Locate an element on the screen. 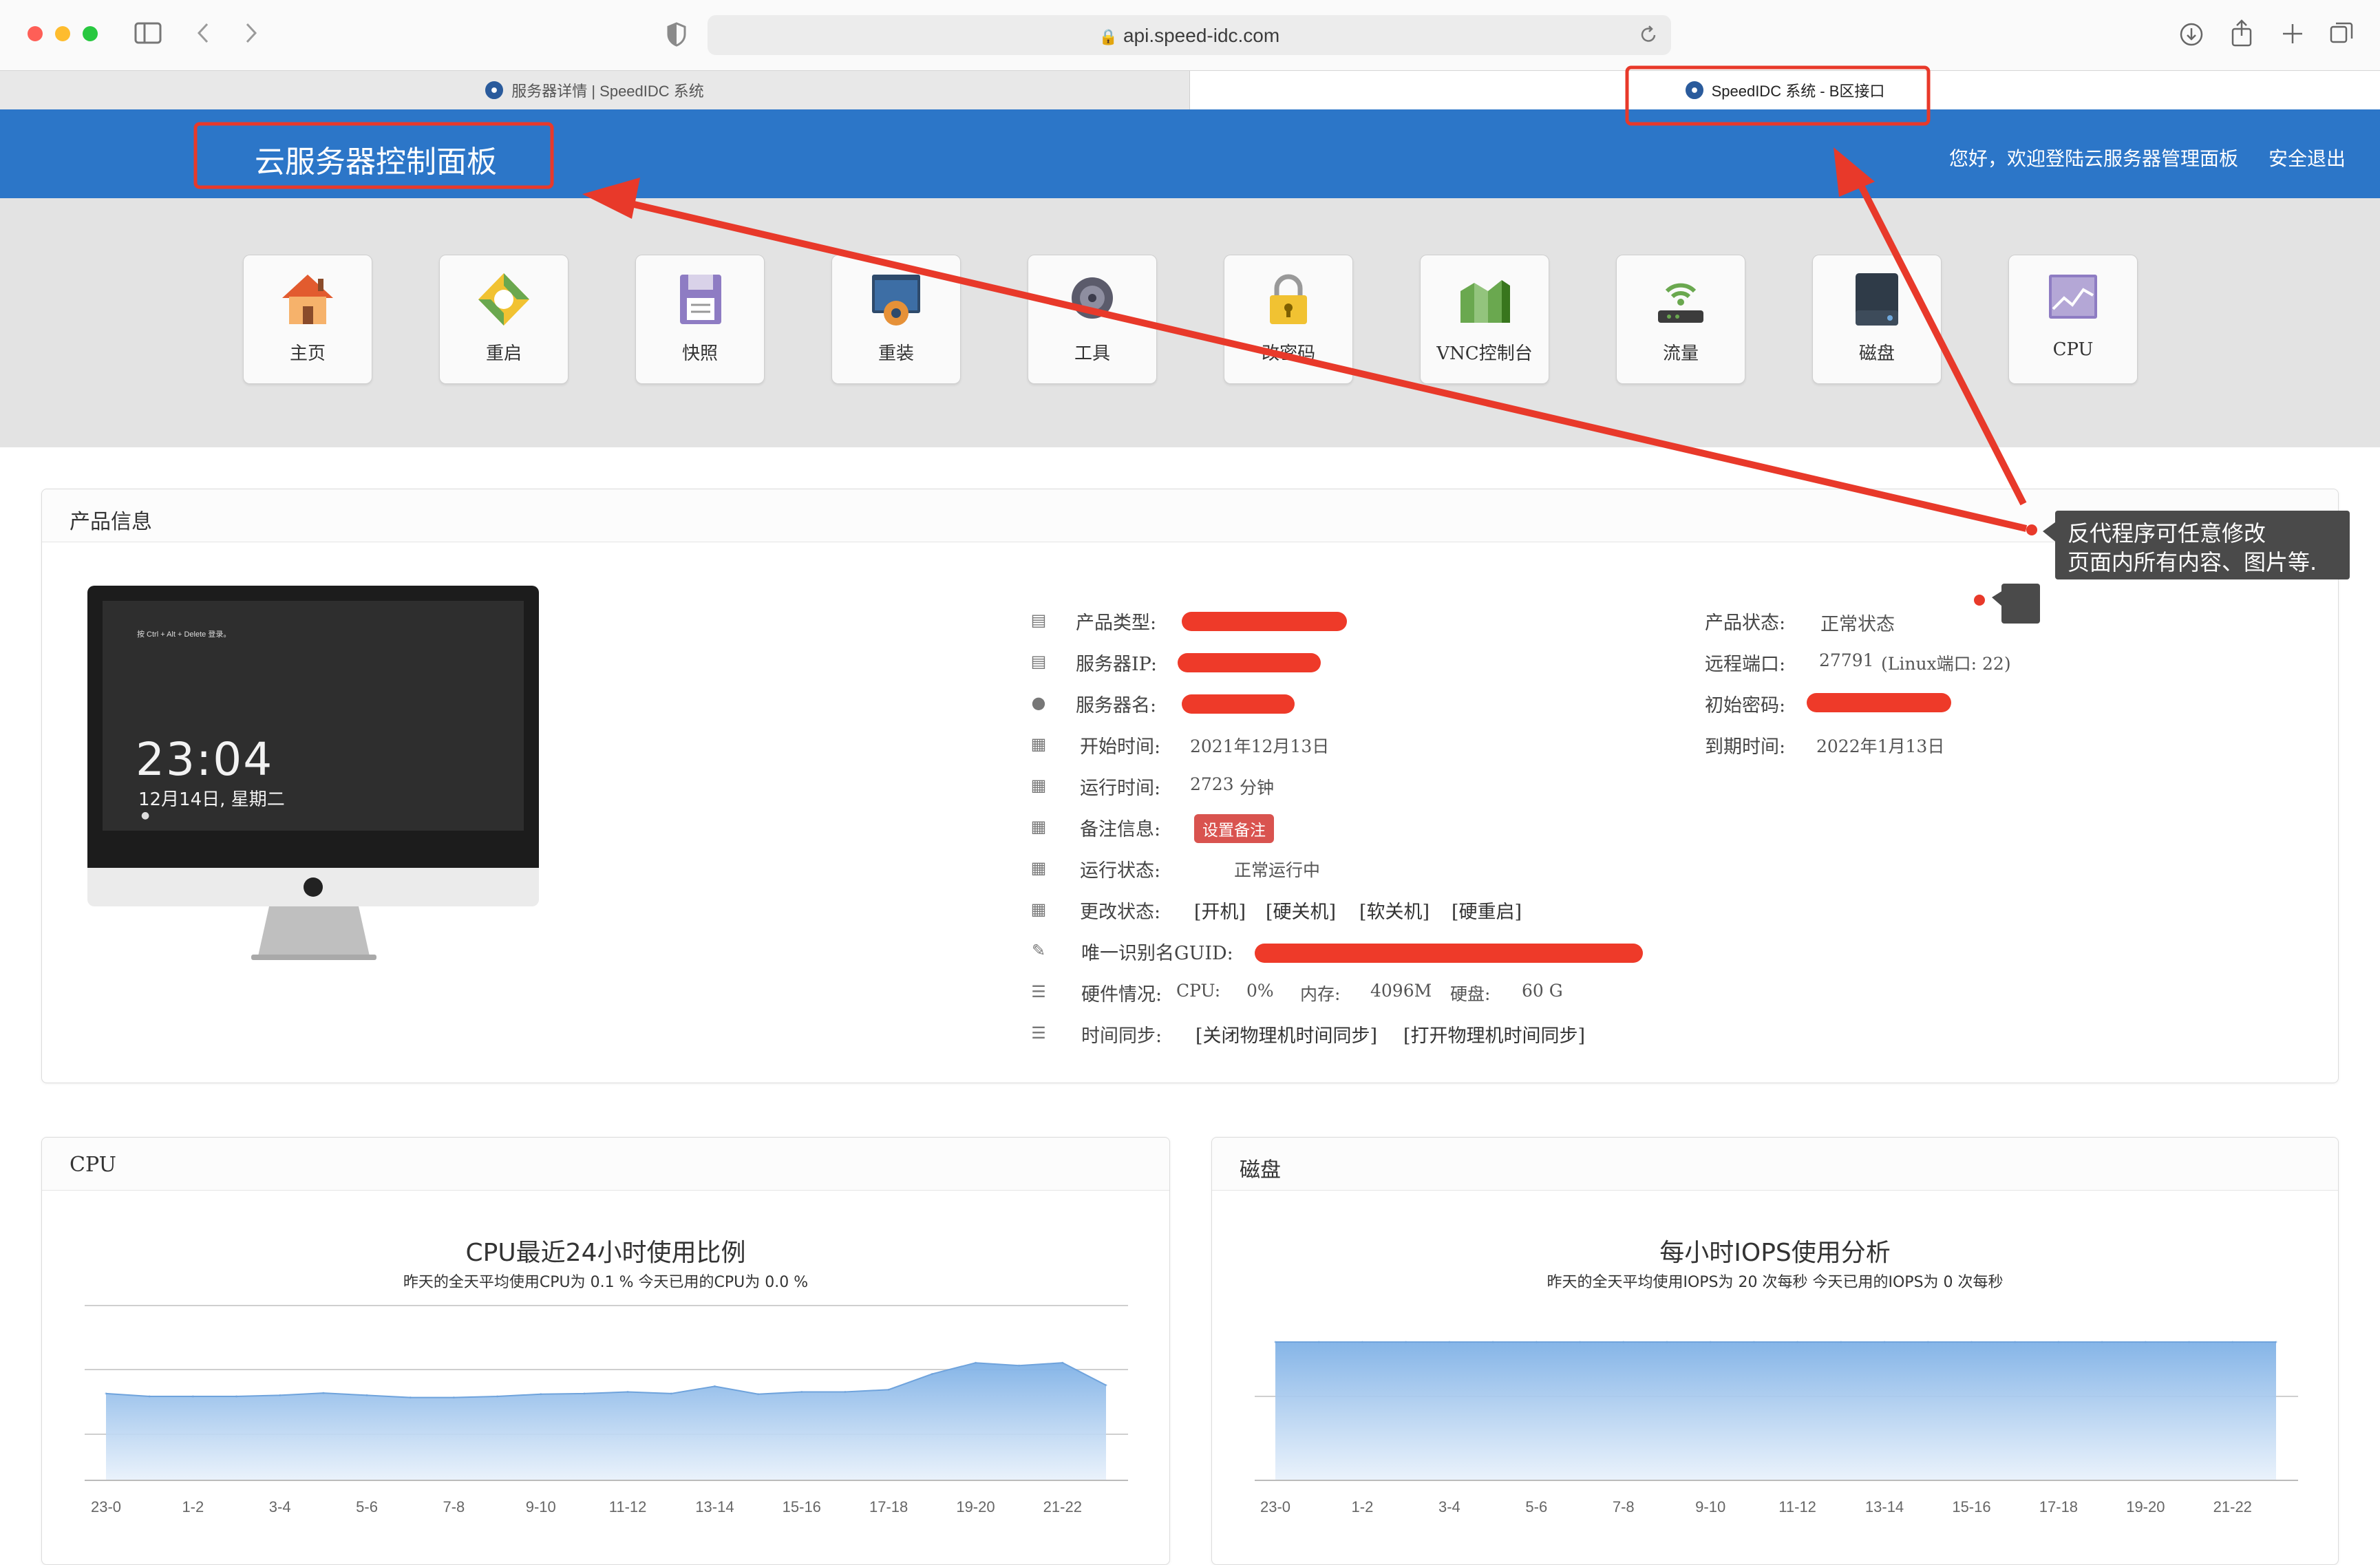  small-tooltip is located at coordinates (2020, 604).